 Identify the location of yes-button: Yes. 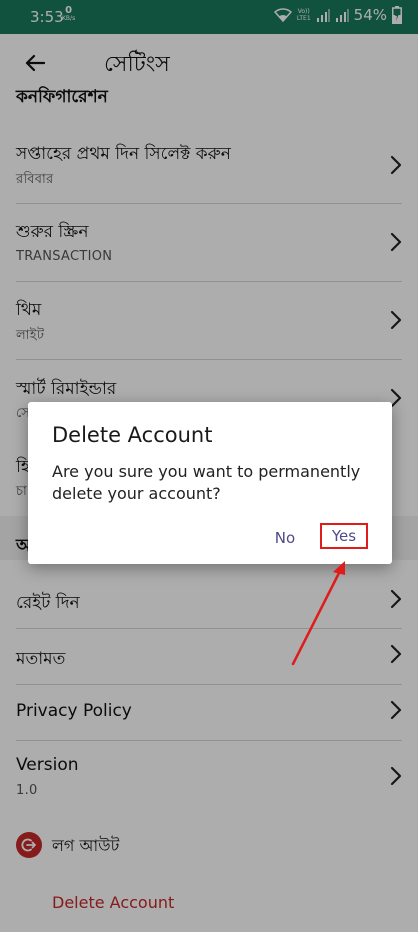
(344, 536).